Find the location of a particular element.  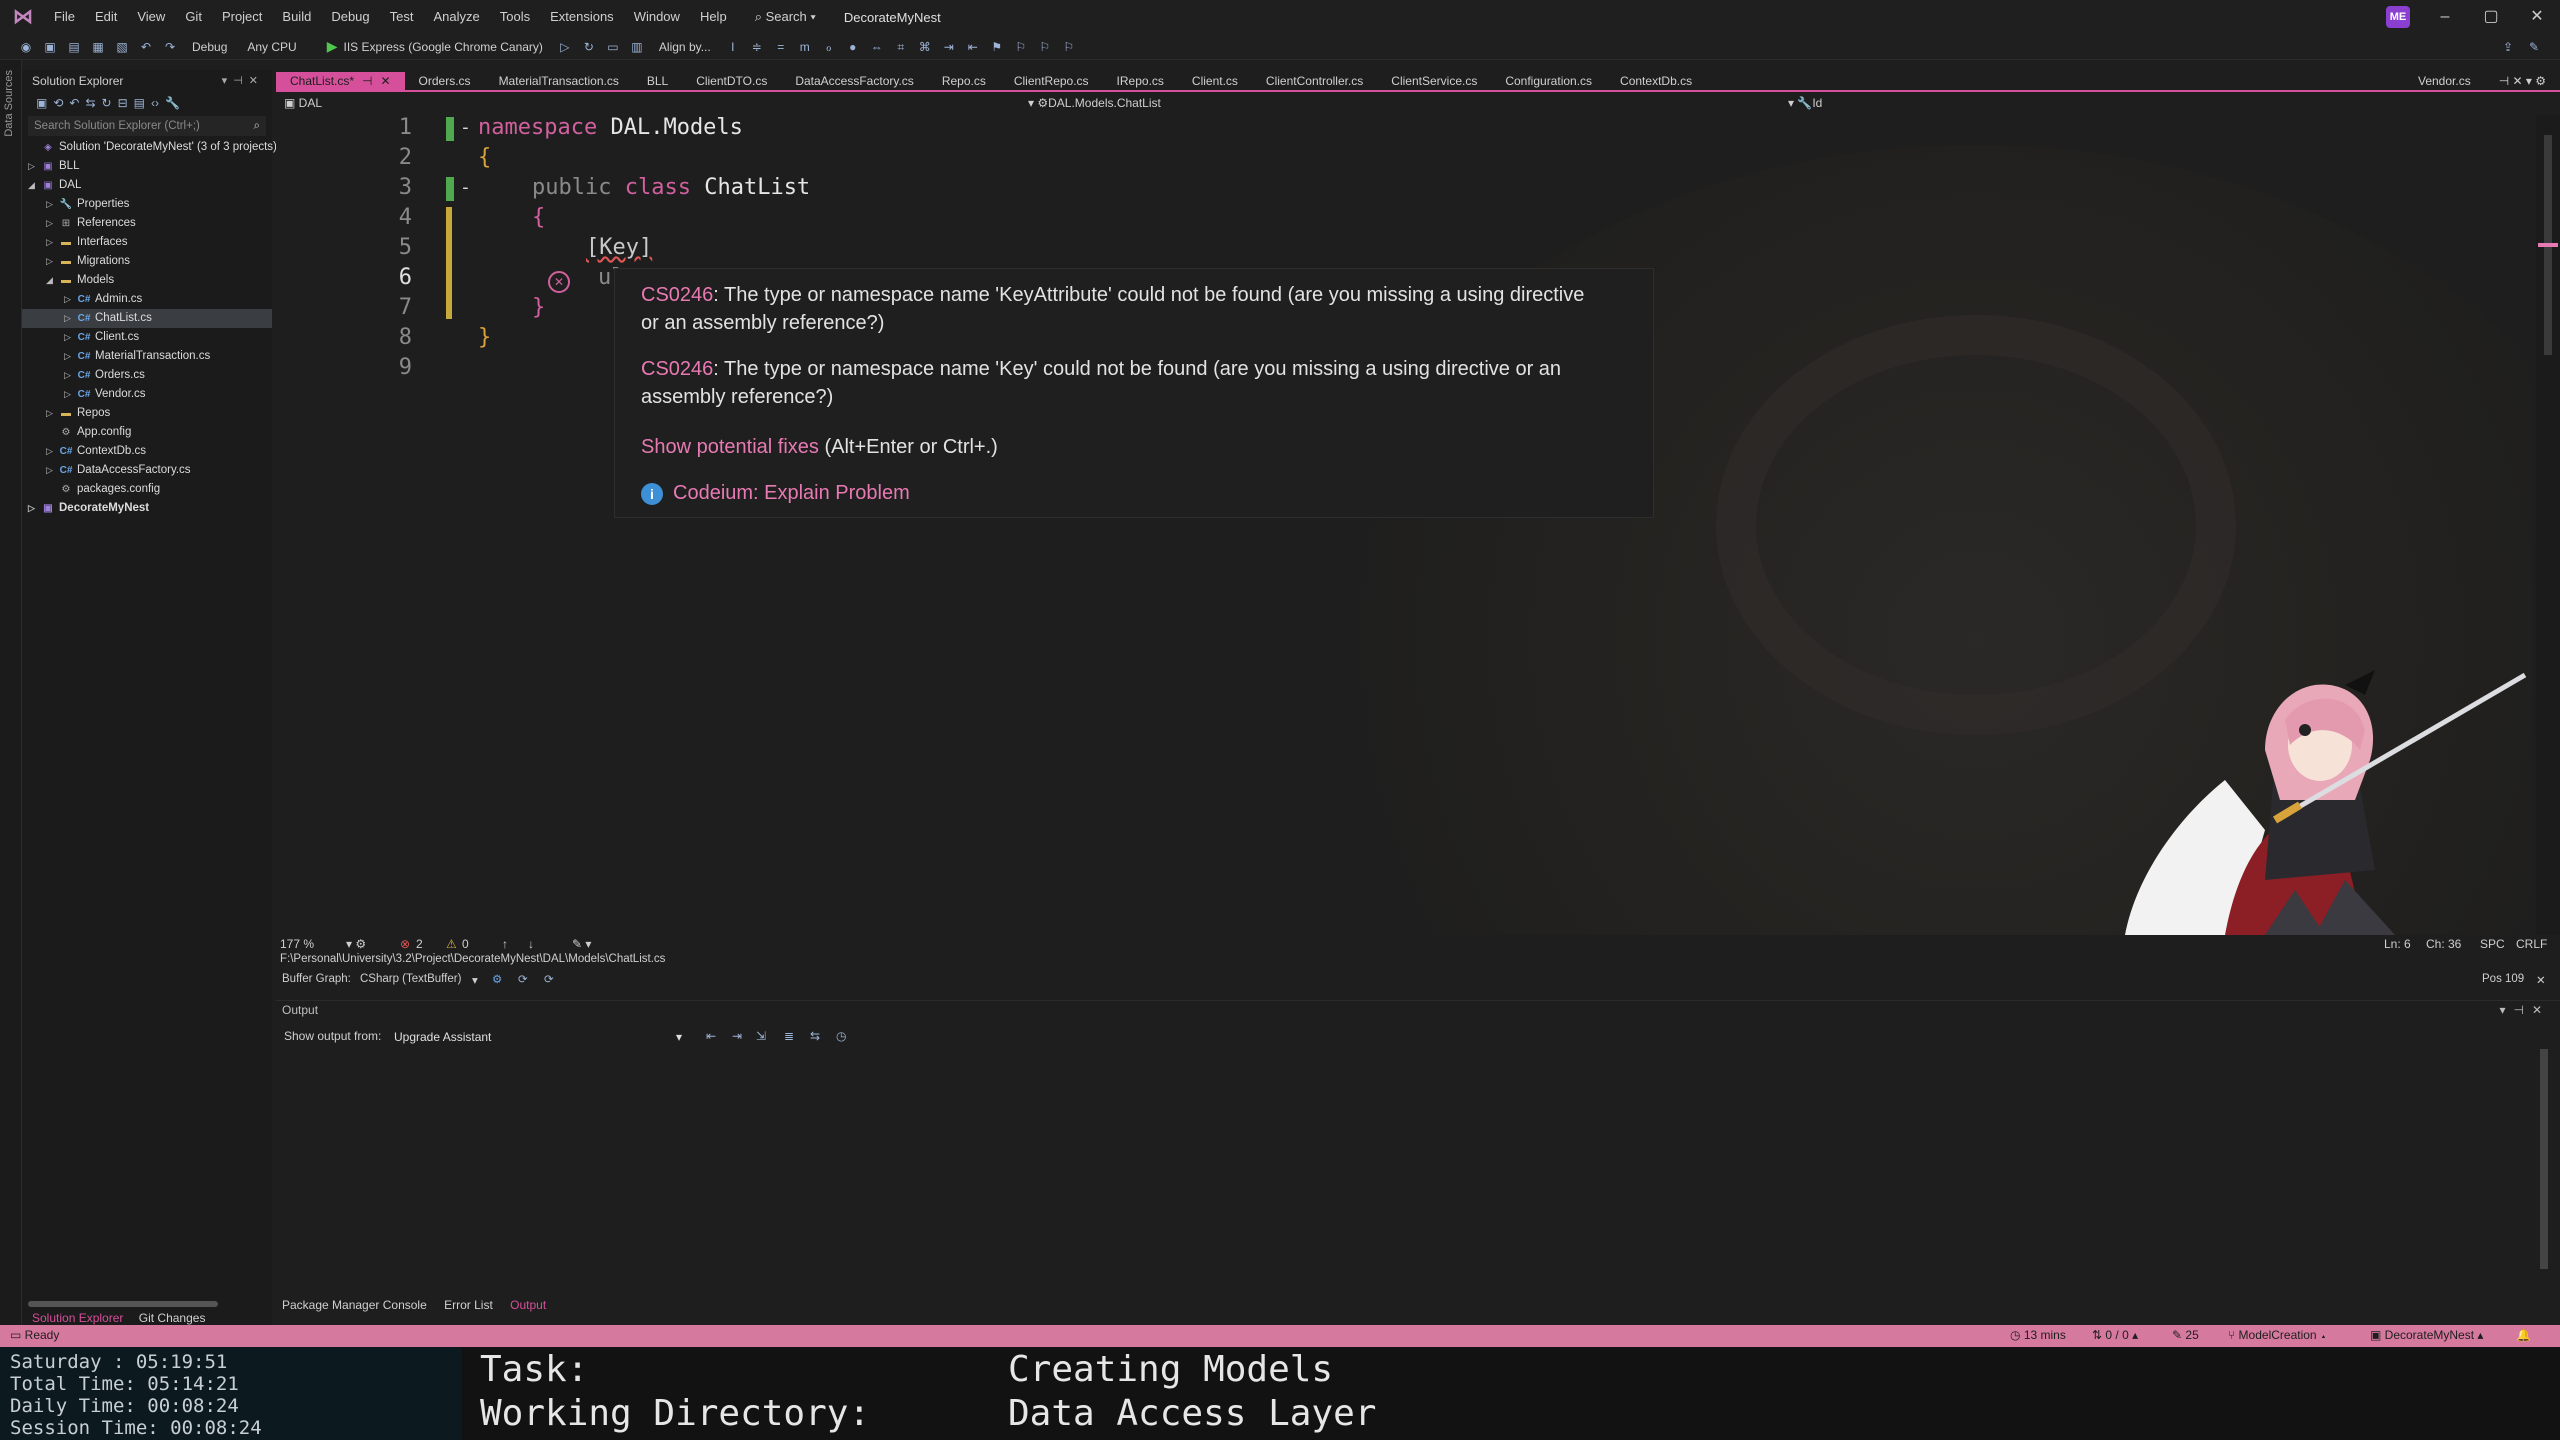

pending-changes-icon: ⇆ is located at coordinates (90, 103).